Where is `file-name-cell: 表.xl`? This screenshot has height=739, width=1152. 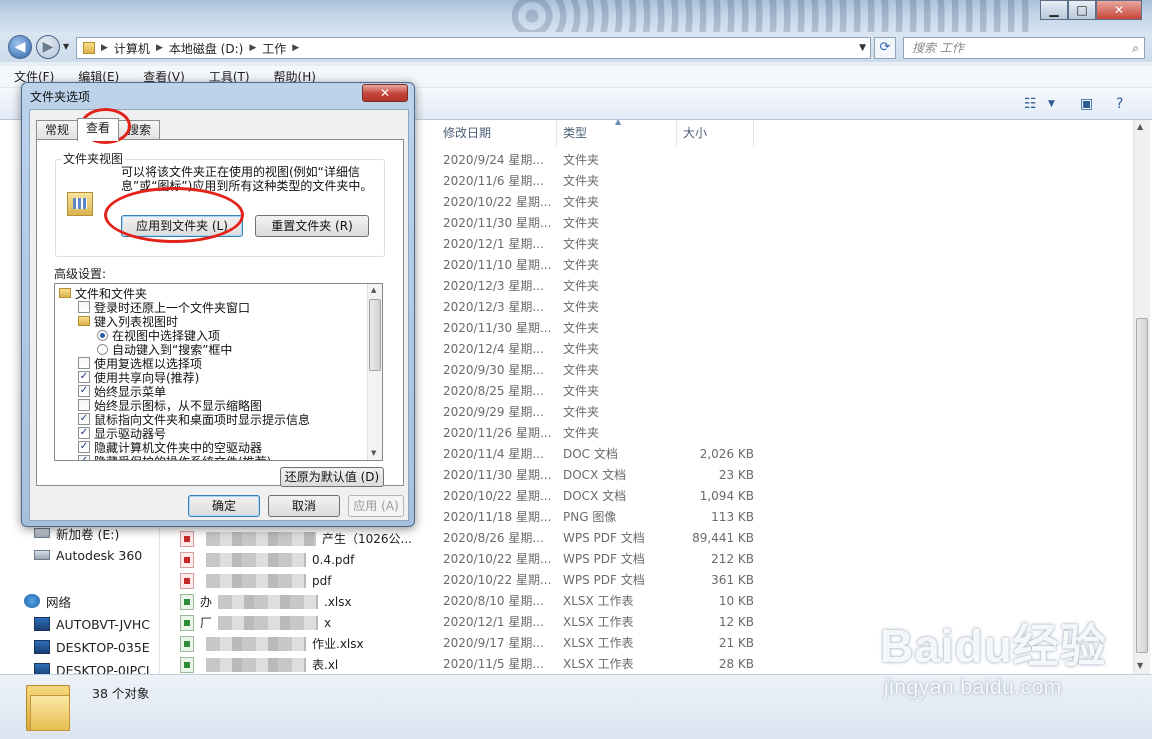 file-name-cell: 表.xl is located at coordinates (259, 664).